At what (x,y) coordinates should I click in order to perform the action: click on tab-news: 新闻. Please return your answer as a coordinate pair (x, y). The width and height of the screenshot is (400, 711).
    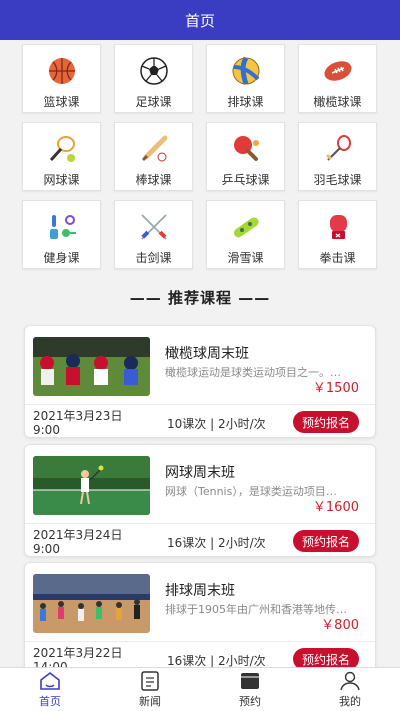
    Looking at the image, I should click on (150, 689).